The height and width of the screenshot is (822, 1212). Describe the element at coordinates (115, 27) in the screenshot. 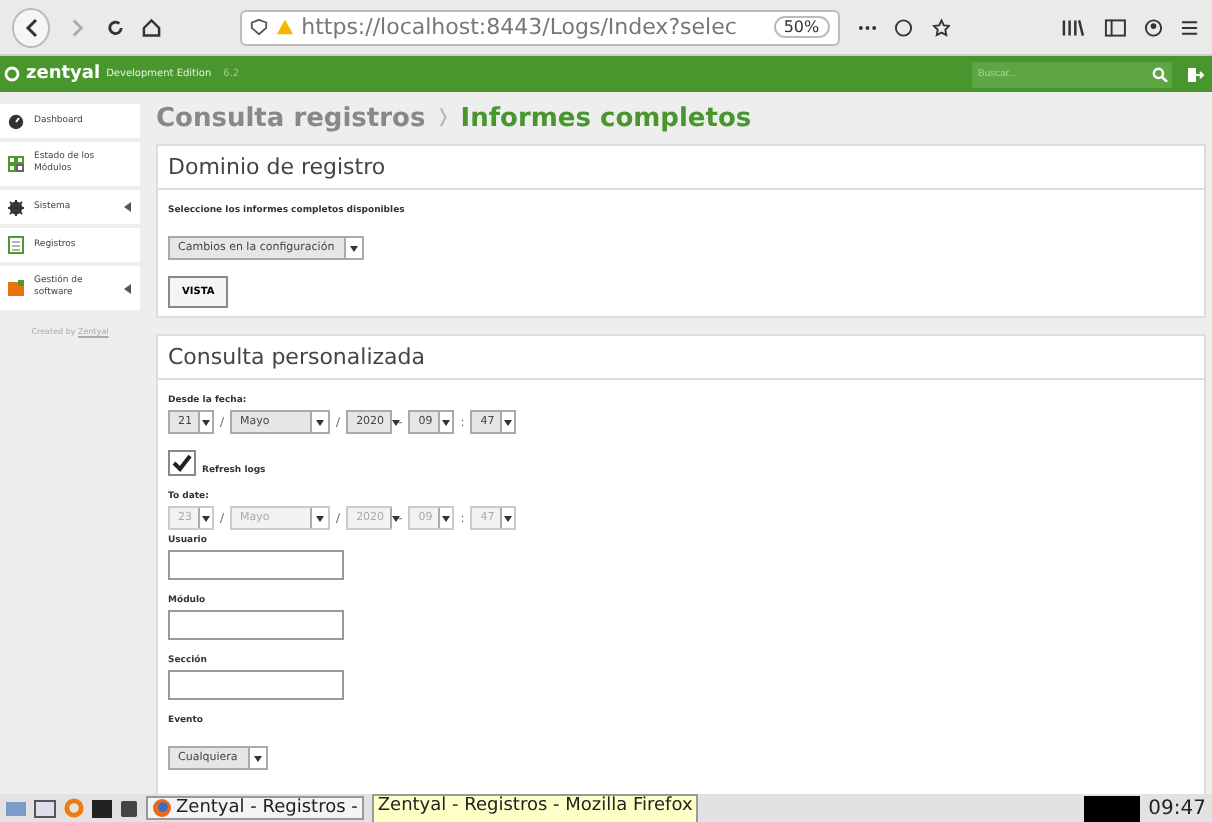

I see `reload-icon` at that location.